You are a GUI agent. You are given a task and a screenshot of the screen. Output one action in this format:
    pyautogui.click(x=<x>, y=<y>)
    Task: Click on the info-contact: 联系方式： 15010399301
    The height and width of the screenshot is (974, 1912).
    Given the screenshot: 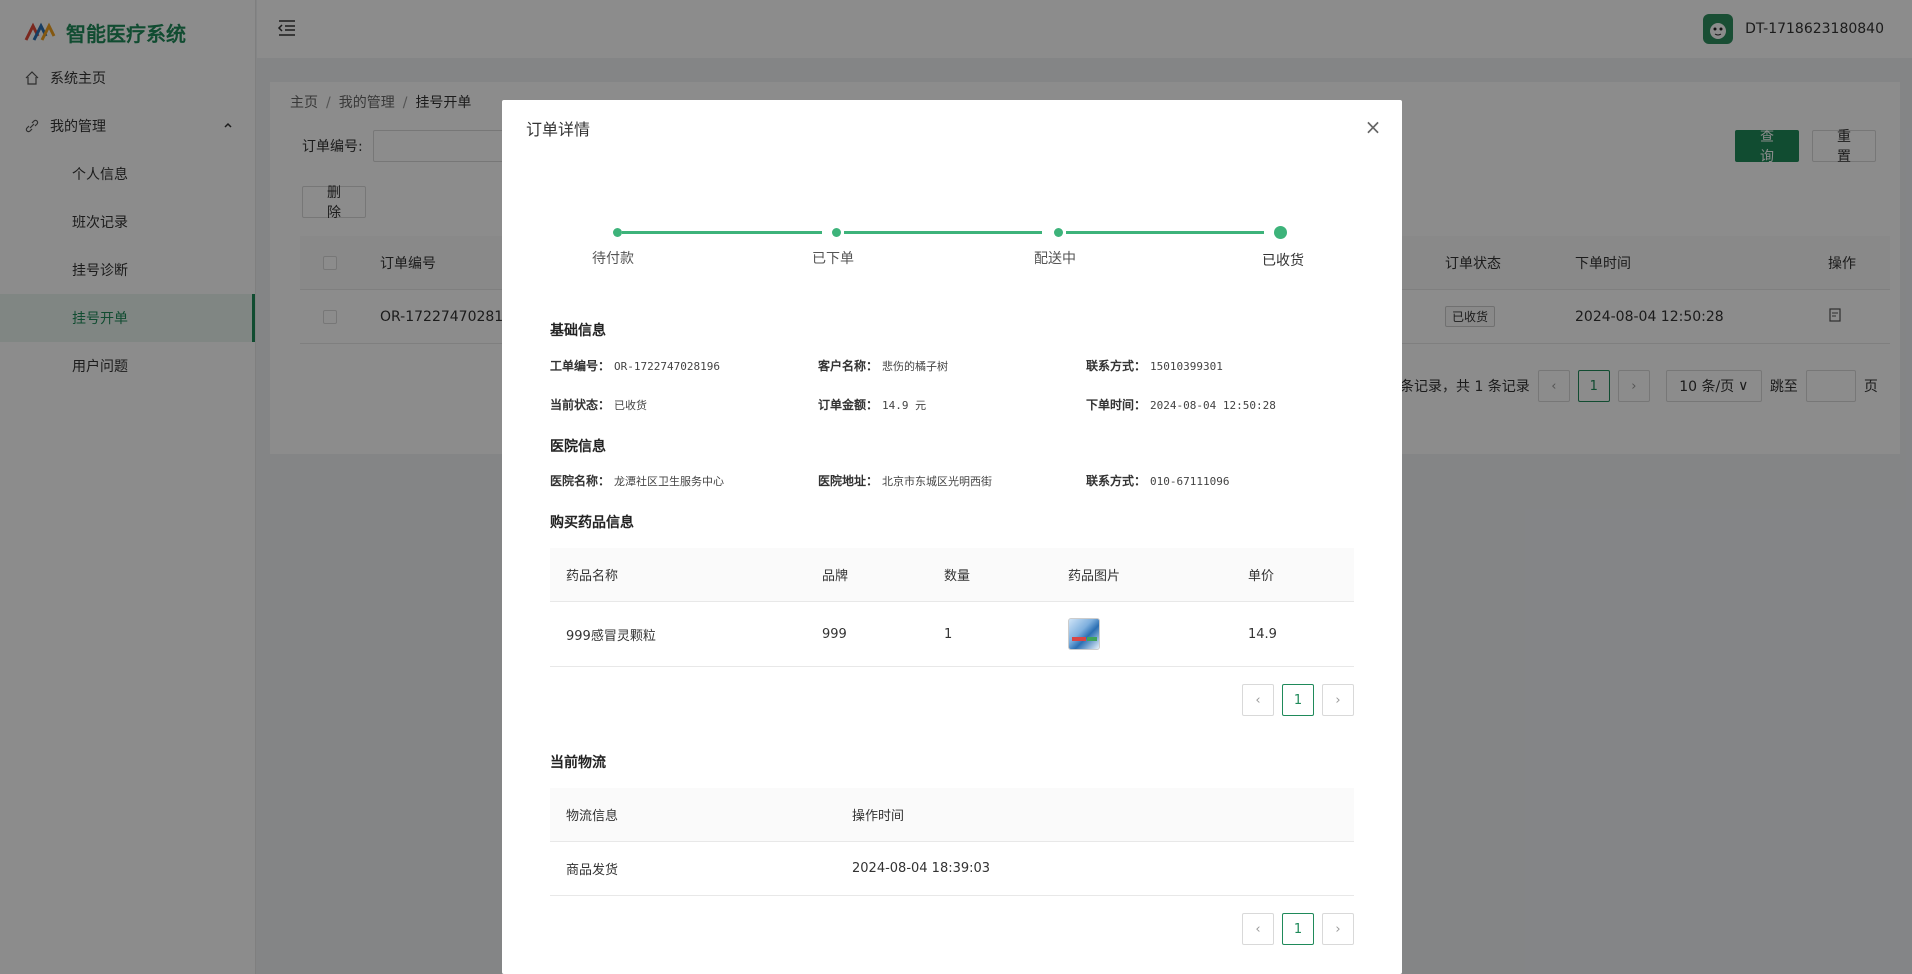 What is the action you would take?
    pyautogui.click(x=1154, y=366)
    